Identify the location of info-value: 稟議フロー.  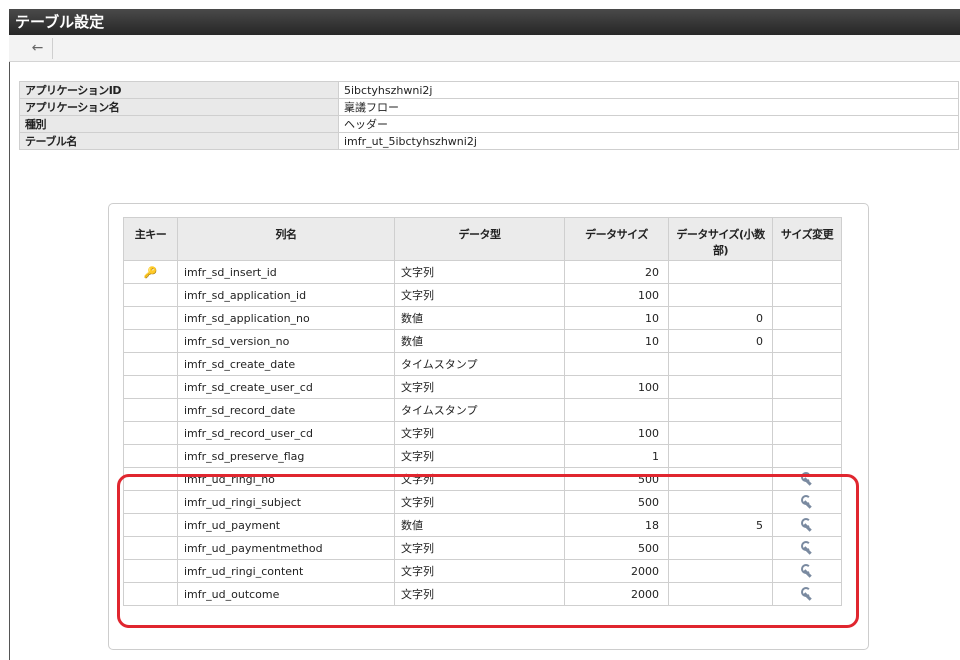
(648, 107).